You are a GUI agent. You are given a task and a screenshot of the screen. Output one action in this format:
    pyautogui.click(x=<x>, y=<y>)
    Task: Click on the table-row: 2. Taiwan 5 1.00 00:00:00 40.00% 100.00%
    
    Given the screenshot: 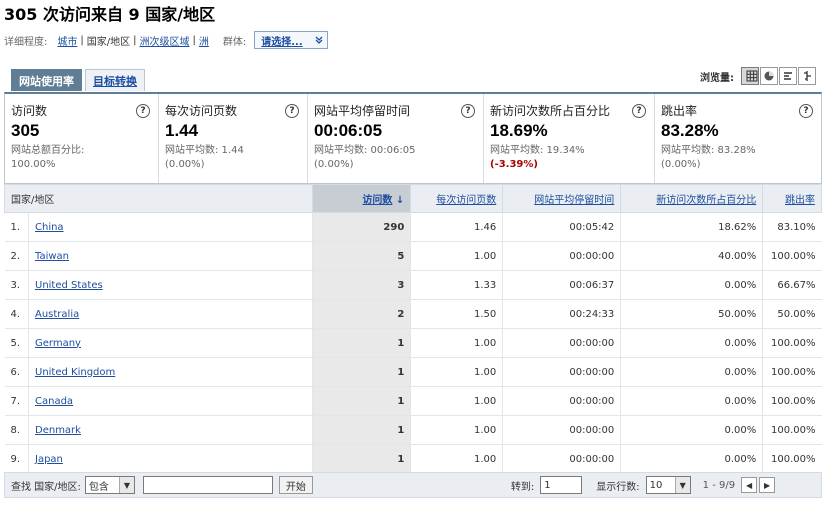 What is the action you would take?
    pyautogui.click(x=413, y=256)
    